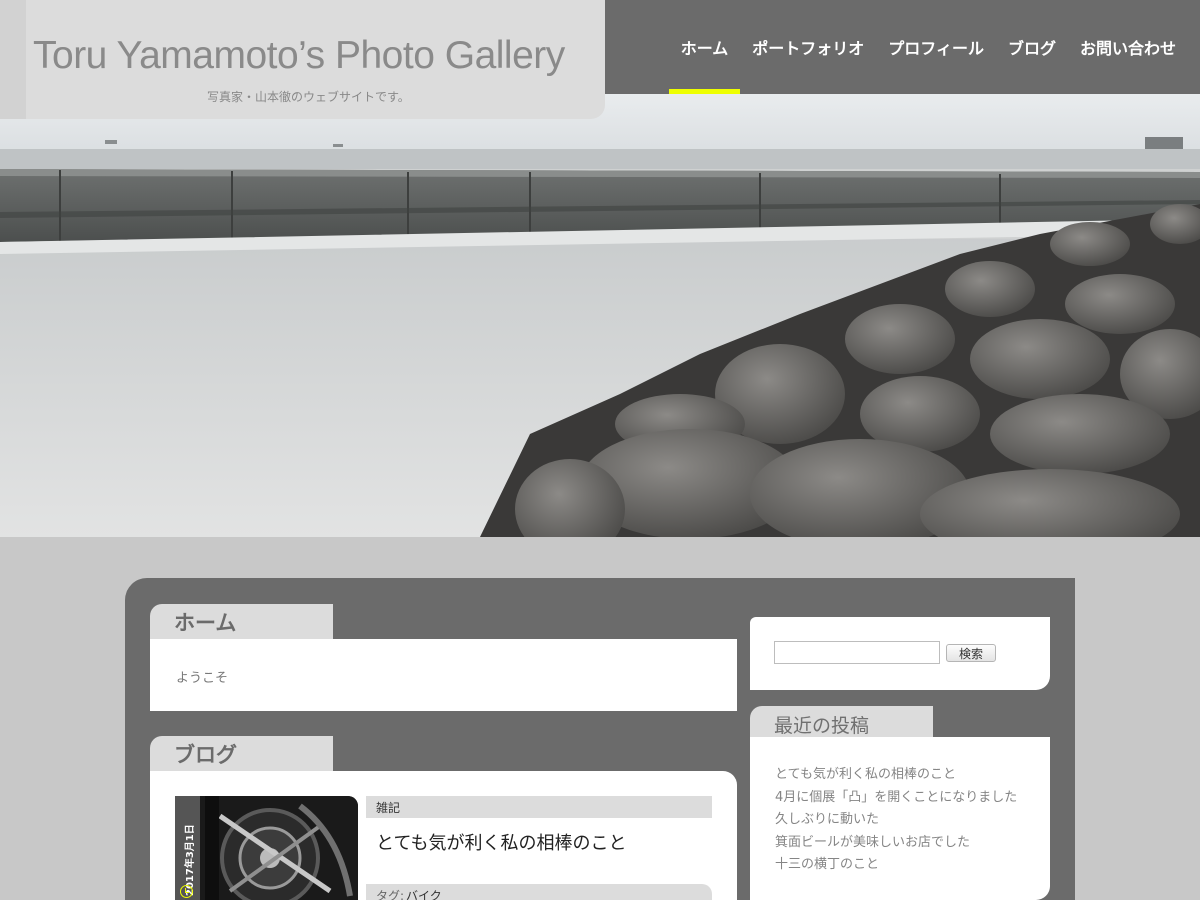 This screenshot has width=1200, height=900. I want to click on top-navigation-bar: ホーム ポートフォリオ プロフィール ブログ お問い合わせ, so click(890, 47).